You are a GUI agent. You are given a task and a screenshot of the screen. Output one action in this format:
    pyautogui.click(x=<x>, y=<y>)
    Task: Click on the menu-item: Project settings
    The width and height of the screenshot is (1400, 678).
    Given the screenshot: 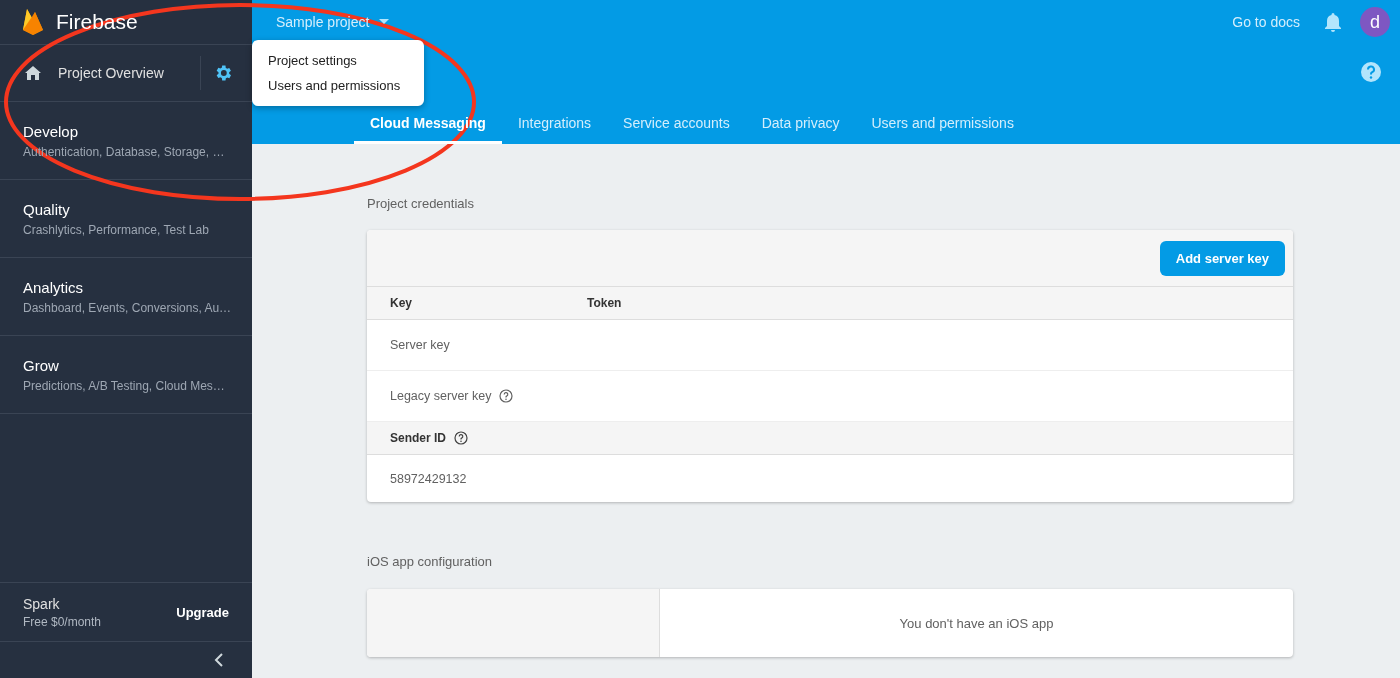 What is the action you would take?
    pyautogui.click(x=338, y=60)
    